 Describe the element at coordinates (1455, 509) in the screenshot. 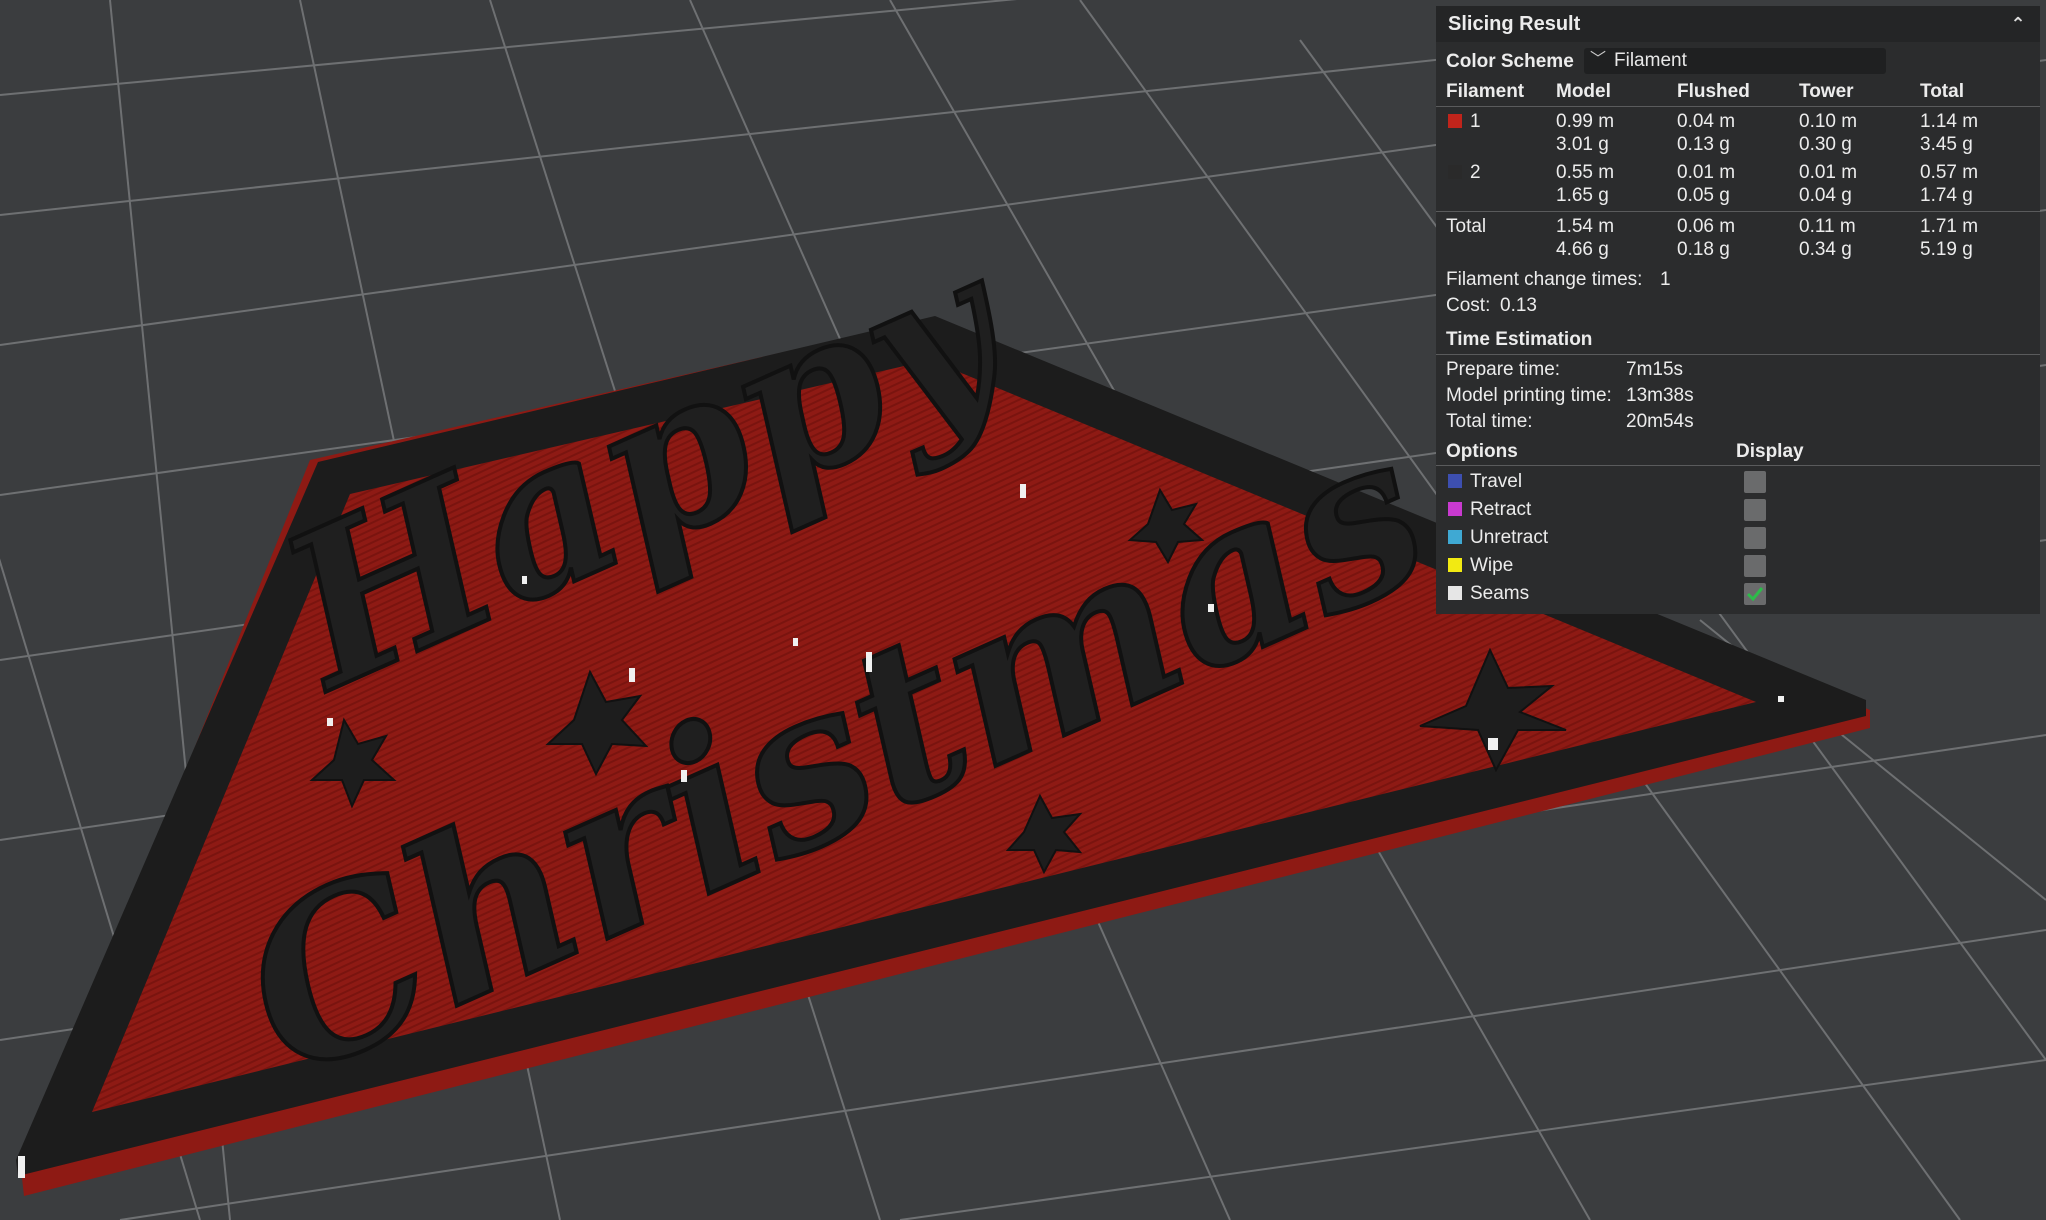

I see `retract-swatch` at that location.